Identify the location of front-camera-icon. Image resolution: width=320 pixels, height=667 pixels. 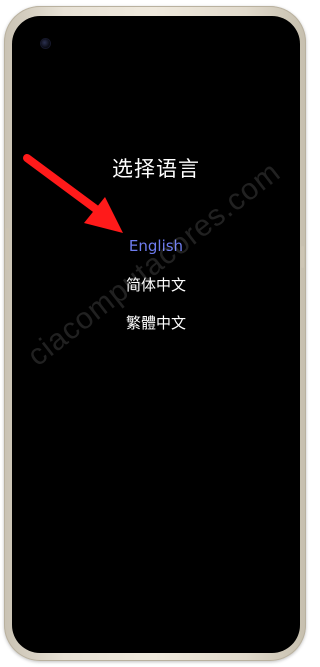
(45, 43).